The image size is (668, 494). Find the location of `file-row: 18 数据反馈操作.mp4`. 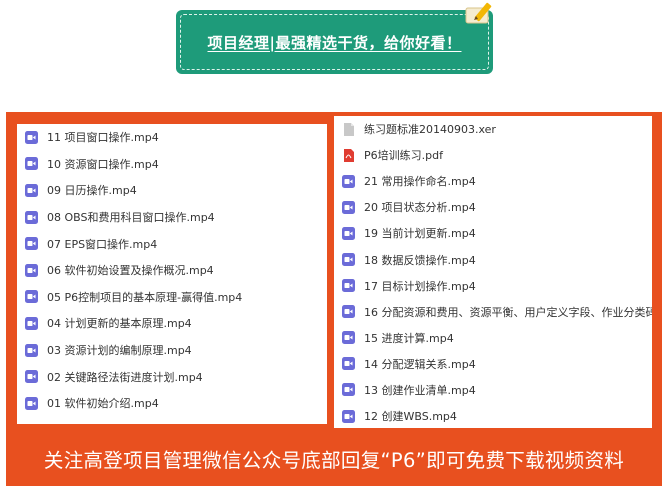

file-row: 18 数据反馈操作.mp4 is located at coordinates (493, 259).